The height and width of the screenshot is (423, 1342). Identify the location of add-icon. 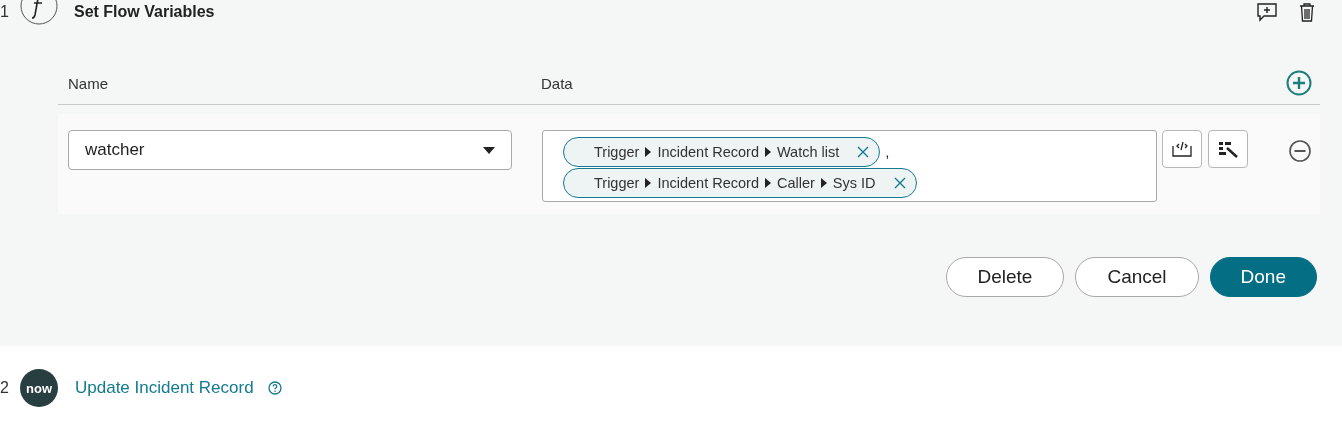
(1299, 83).